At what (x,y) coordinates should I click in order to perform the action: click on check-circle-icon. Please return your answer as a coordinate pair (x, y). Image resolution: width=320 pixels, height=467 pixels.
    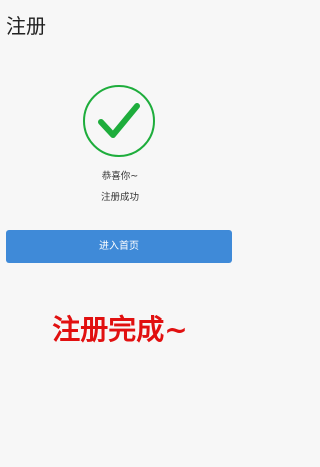
    Looking at the image, I should click on (119, 121).